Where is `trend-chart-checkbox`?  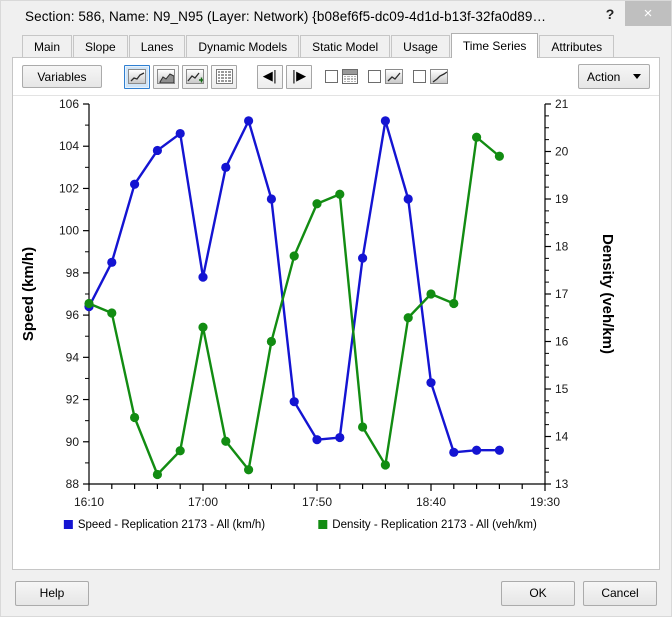 trend-chart-checkbox is located at coordinates (374, 76).